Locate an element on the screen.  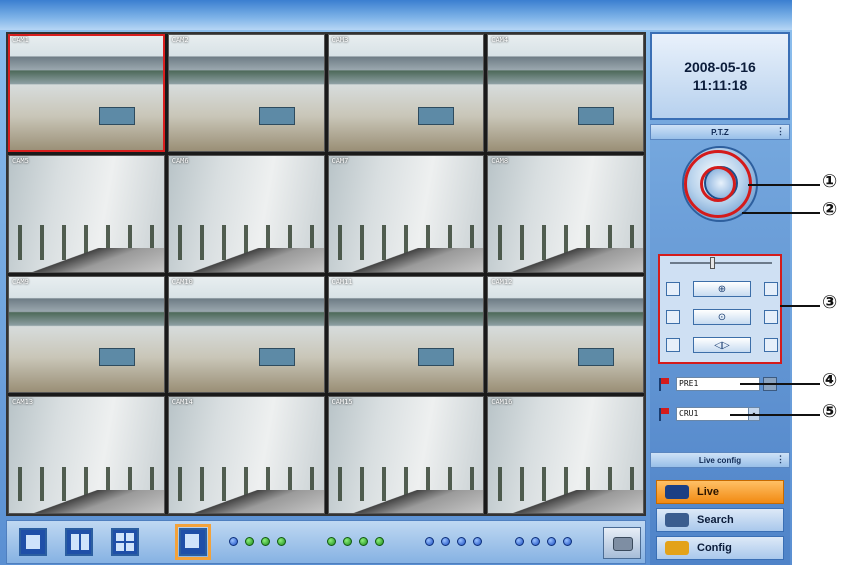
camera-label: CAM1 is located at coordinates (20, 40).